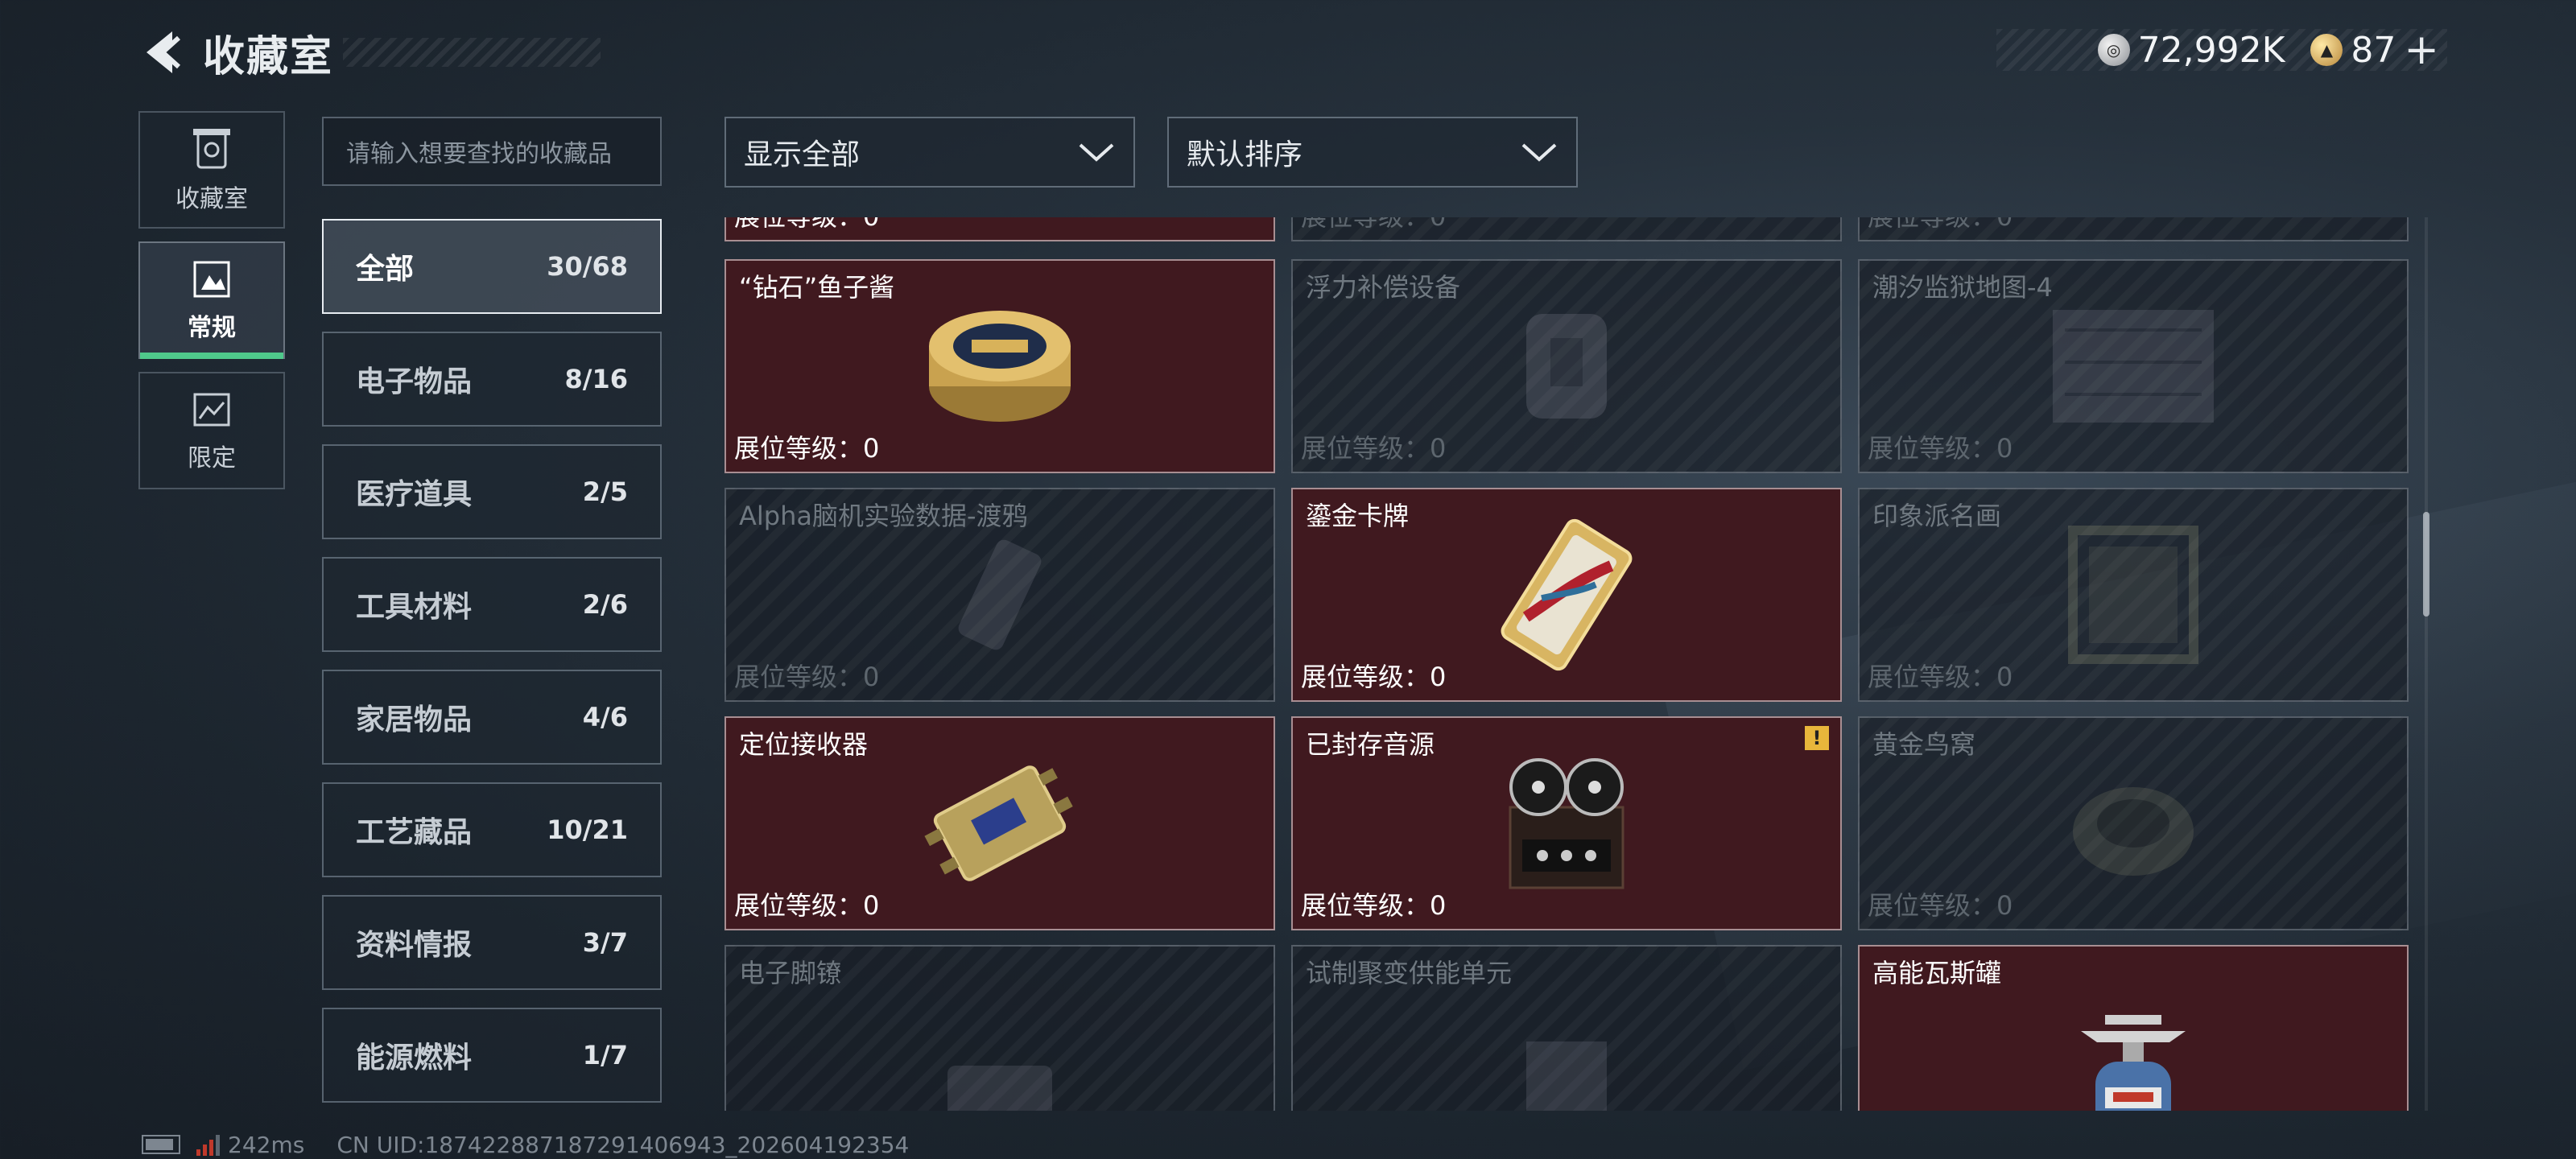 Image resolution: width=2576 pixels, height=1159 pixels. I want to click on collection-card: 试制聚变供能单元, so click(1566, 1028).